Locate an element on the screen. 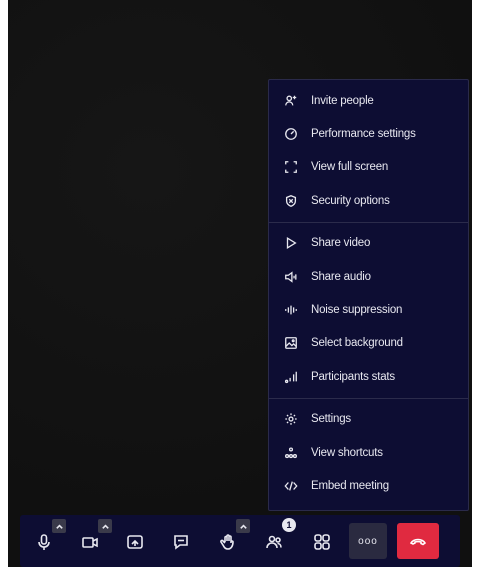 The height and width of the screenshot is (567, 480). grid-icon is located at coordinates (322, 542).